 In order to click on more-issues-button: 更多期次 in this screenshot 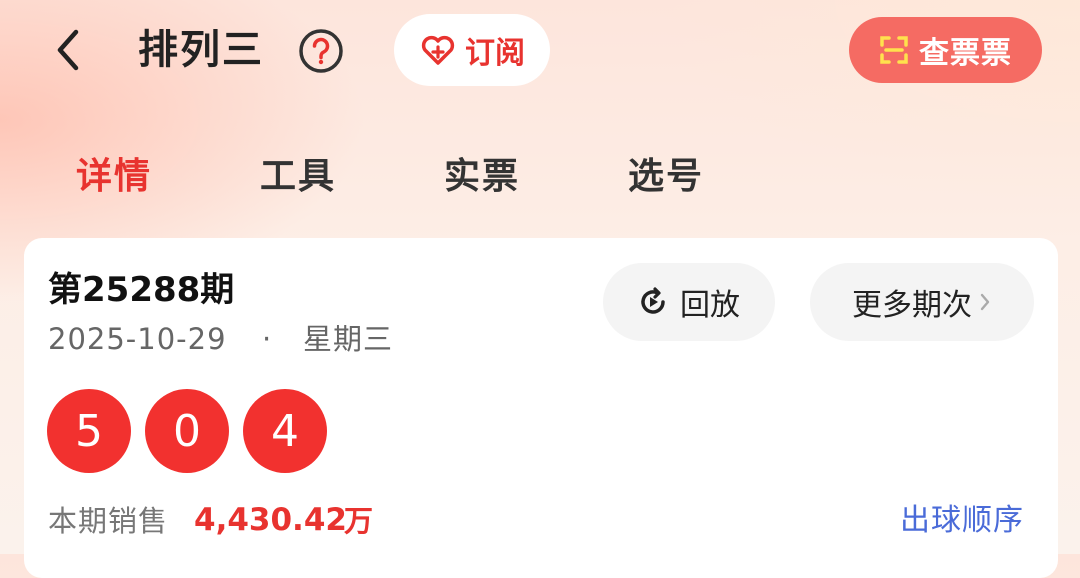, I will do `click(922, 302)`.